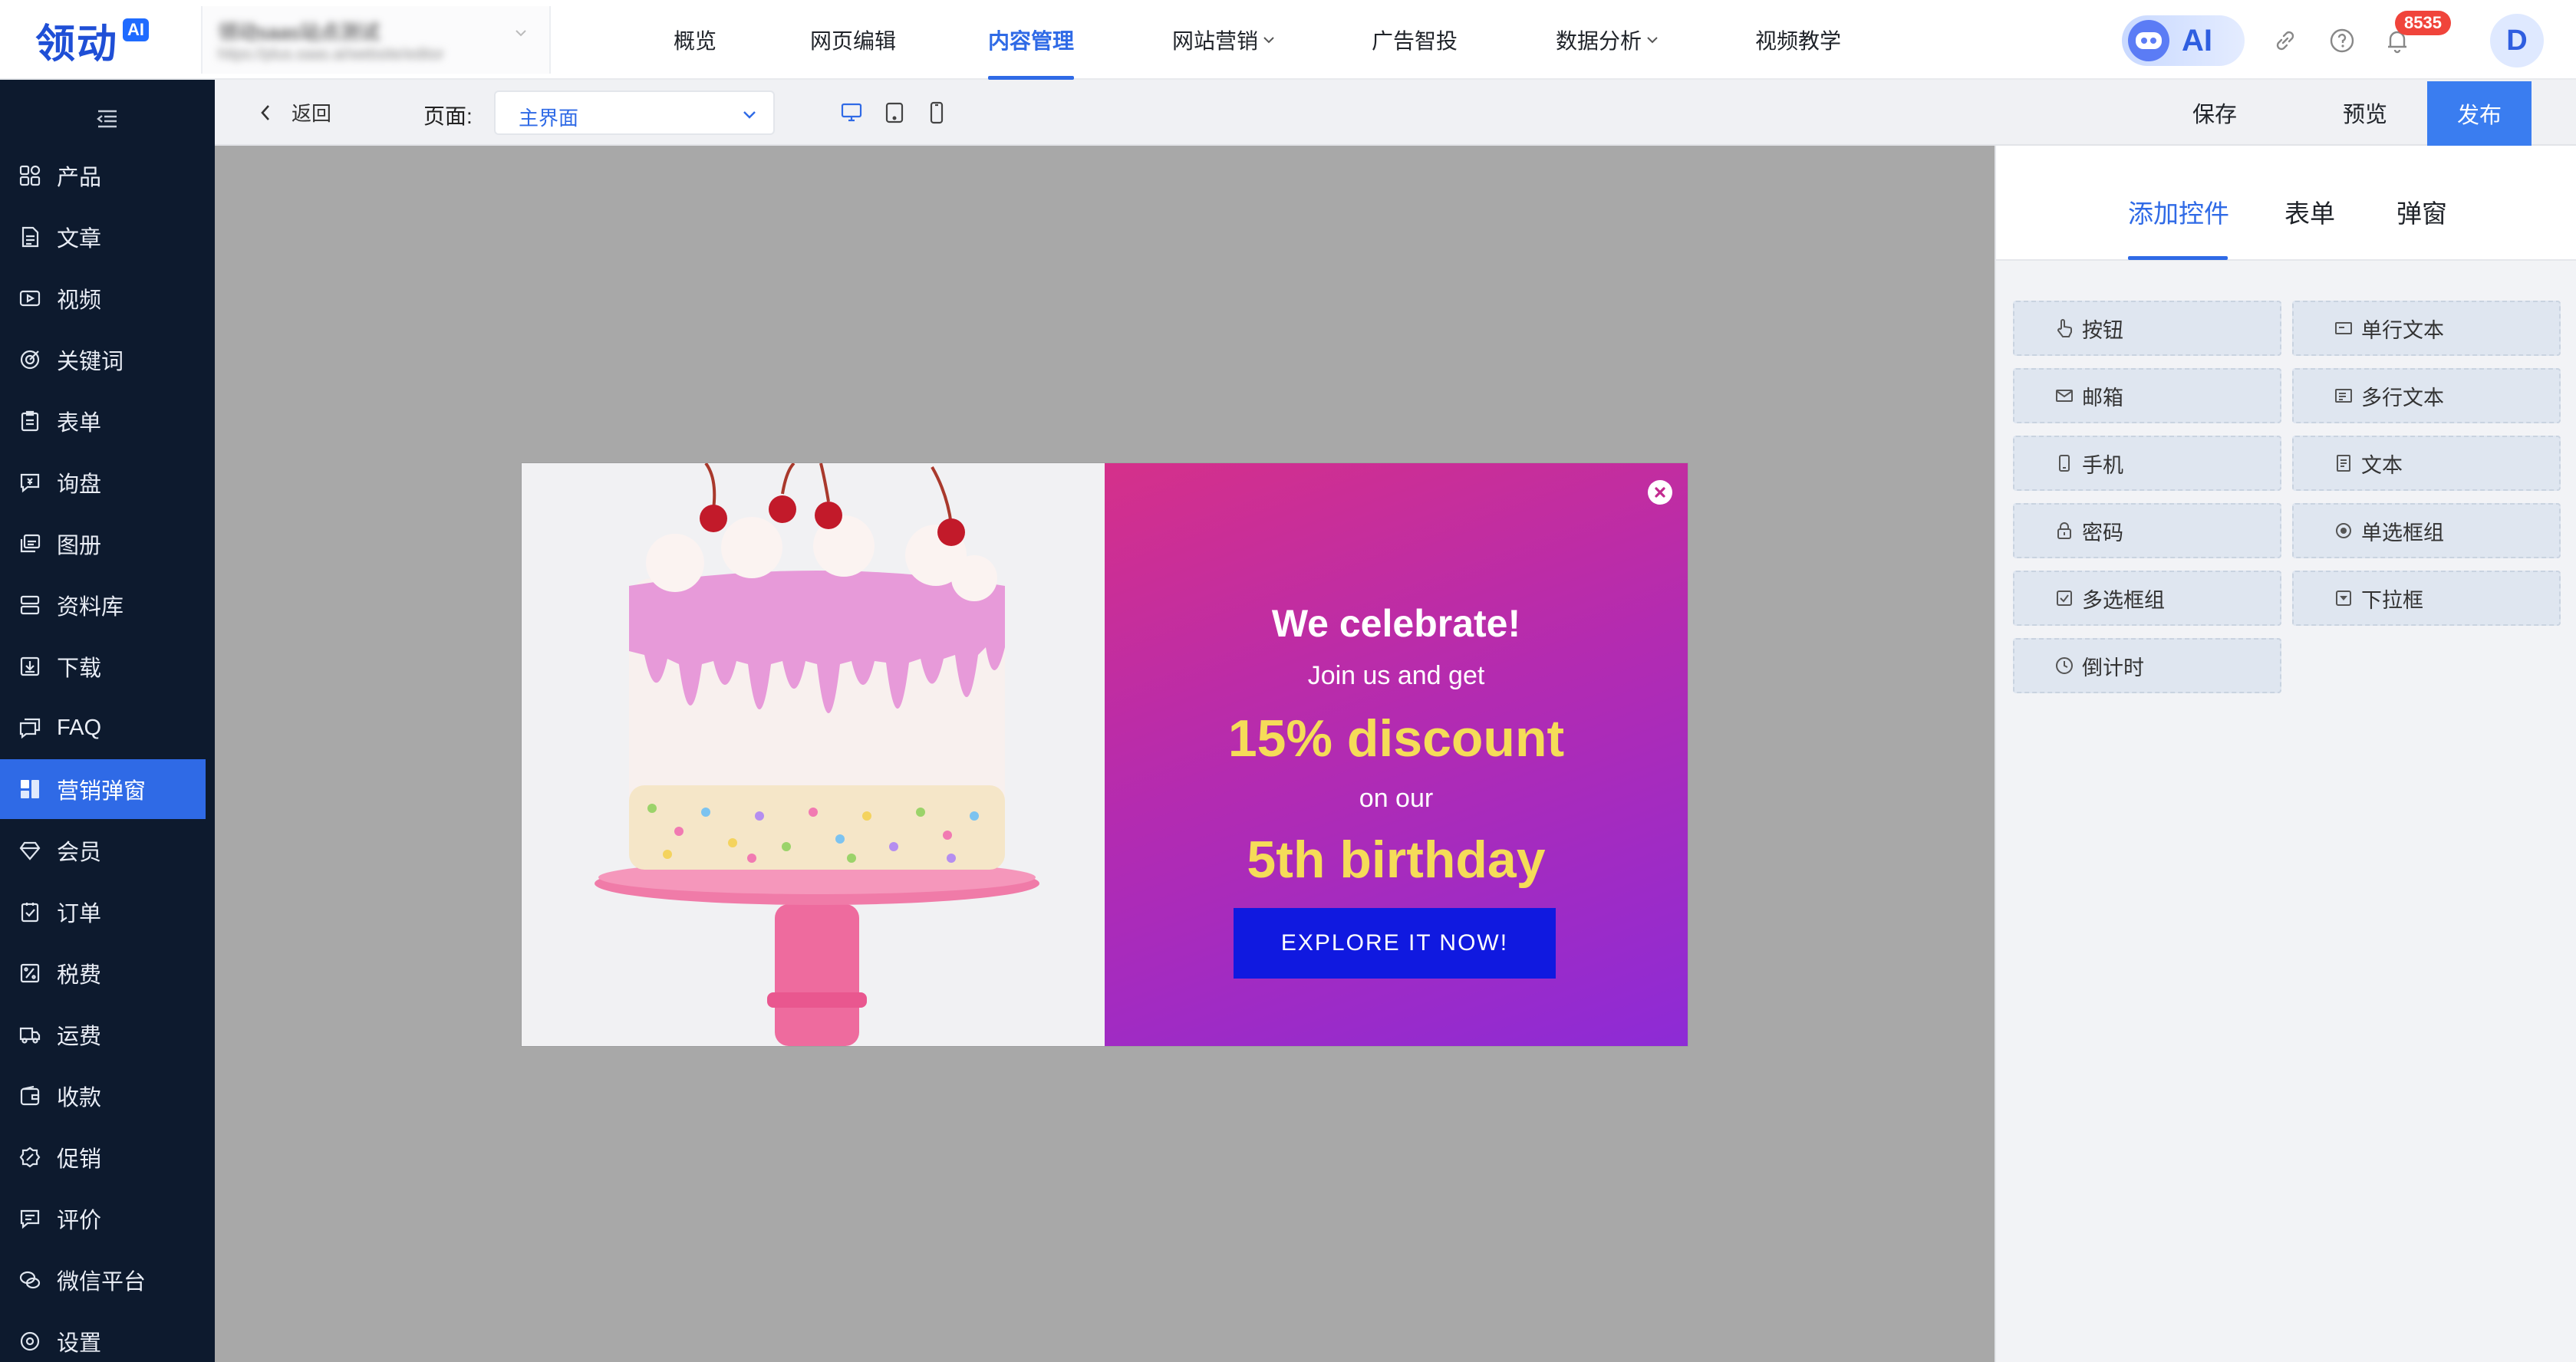  What do you see at coordinates (2426, 395) in the screenshot?
I see `control-multi-line-text: 多行文本` at bounding box center [2426, 395].